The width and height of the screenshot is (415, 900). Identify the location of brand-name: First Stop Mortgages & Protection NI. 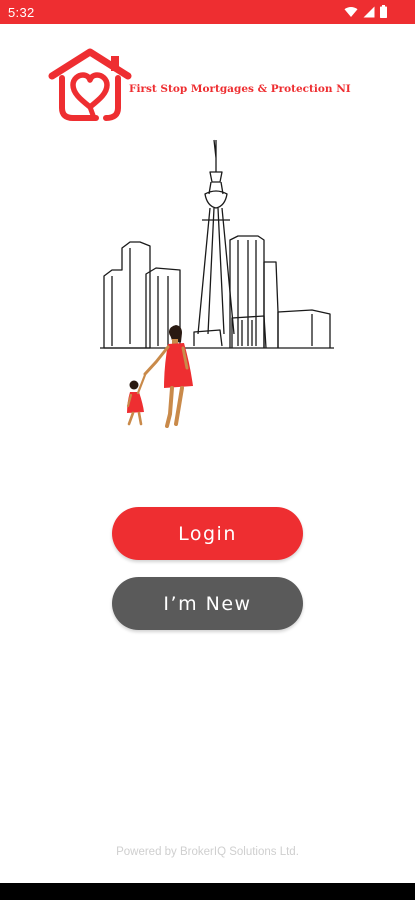
(240, 89).